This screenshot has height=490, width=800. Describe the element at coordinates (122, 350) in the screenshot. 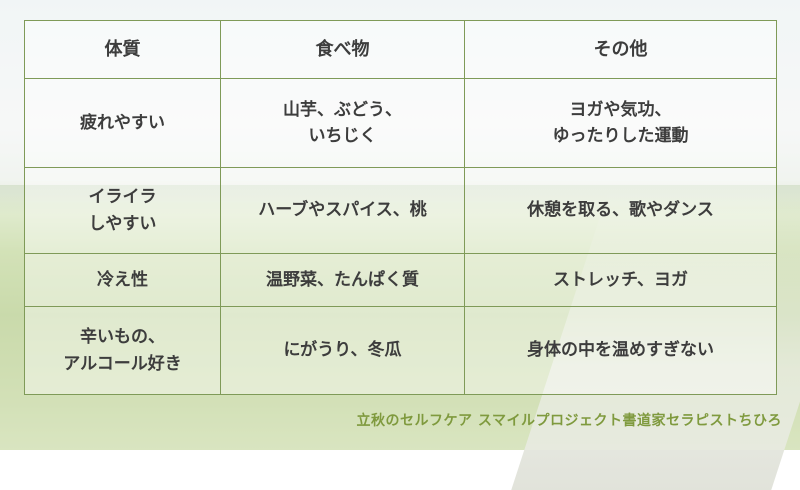

I see `cell-constitution: 辛いもの、 アルコール好き` at that location.